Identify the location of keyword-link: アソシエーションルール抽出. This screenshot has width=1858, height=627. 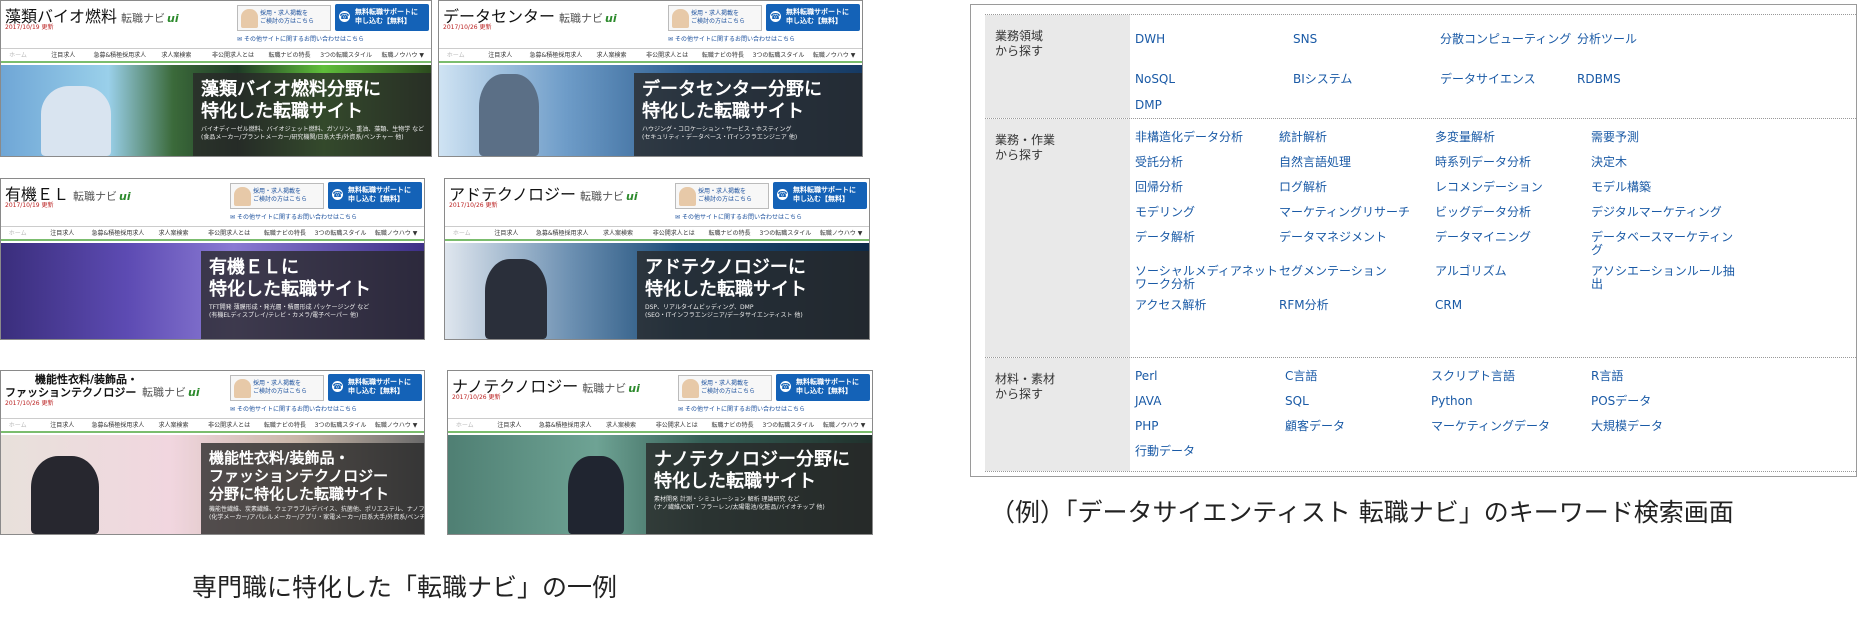
(1667, 278).